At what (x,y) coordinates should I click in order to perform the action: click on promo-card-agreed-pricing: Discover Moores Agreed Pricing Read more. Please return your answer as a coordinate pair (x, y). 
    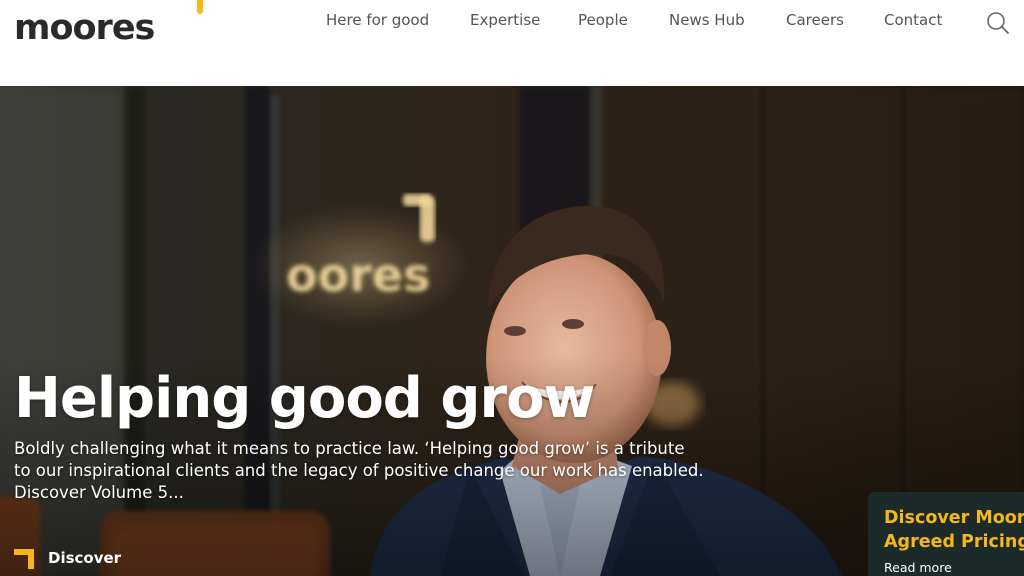
    Looking at the image, I should click on (946, 534).